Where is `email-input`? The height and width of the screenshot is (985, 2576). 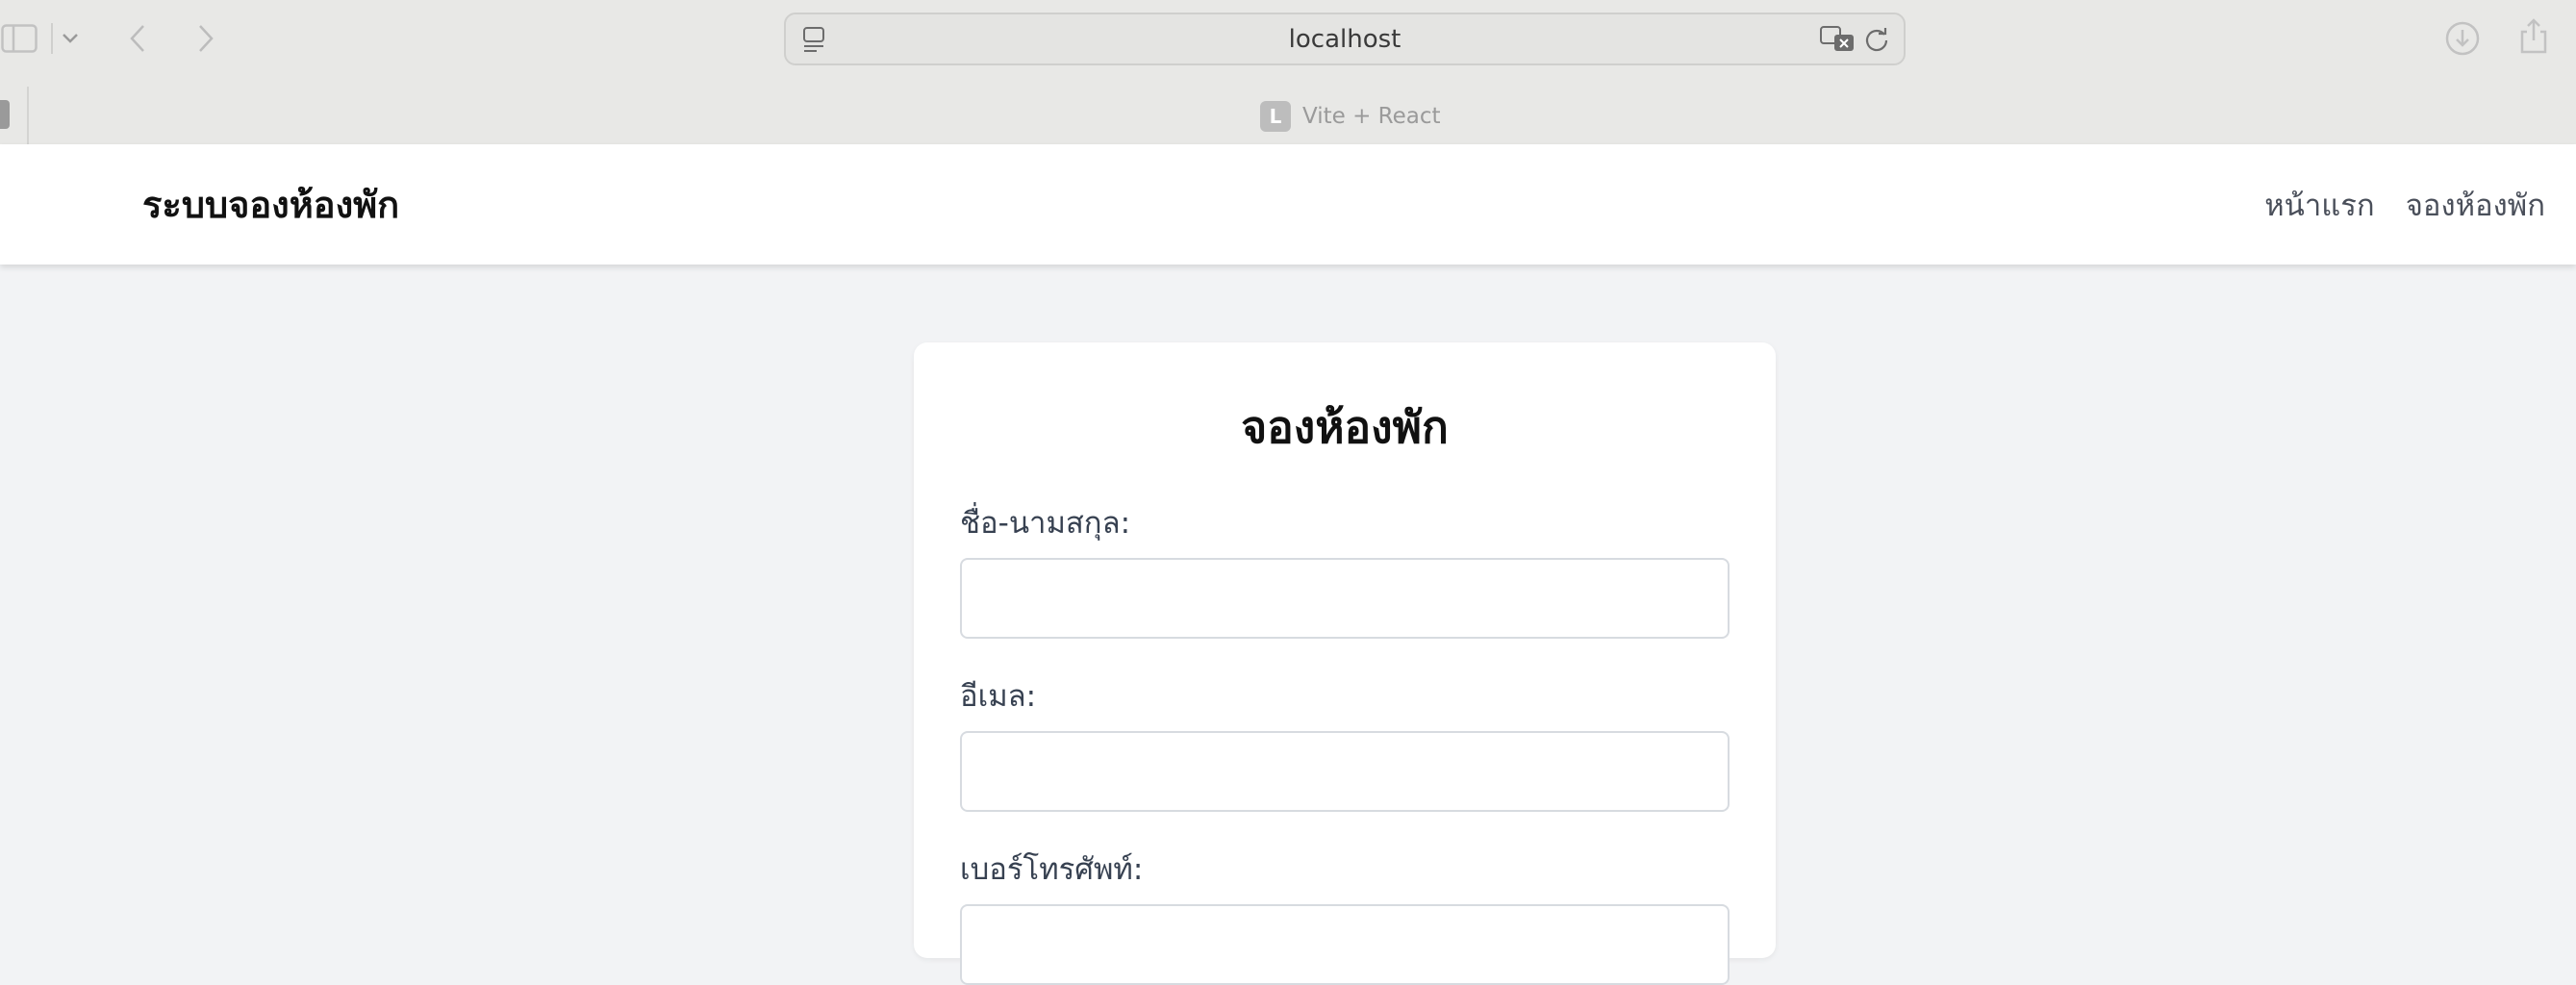
email-input is located at coordinates (1345, 771).